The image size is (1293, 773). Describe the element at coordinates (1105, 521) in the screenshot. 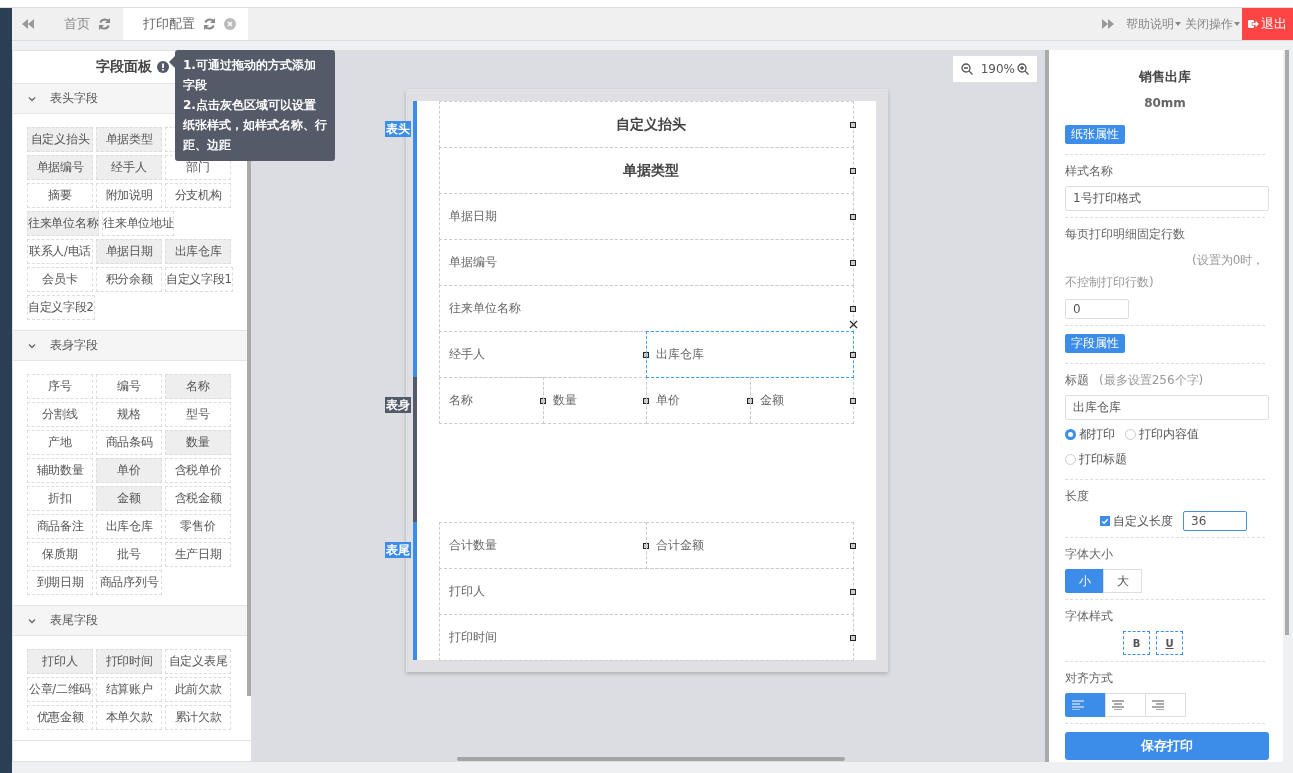

I see `checkbox` at that location.